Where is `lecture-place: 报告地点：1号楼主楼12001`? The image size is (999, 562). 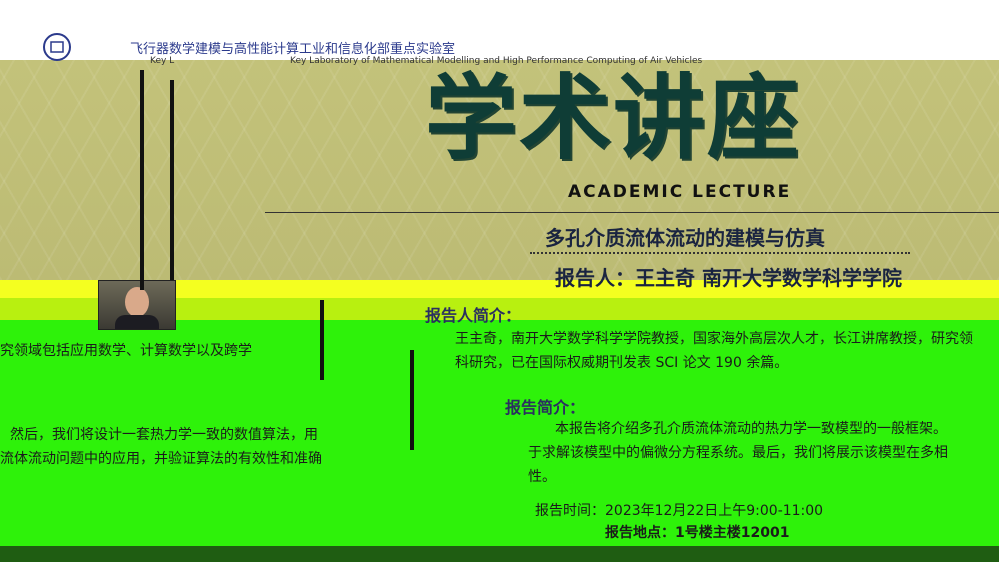 lecture-place: 报告地点：1号楼主楼12001 is located at coordinates (697, 533).